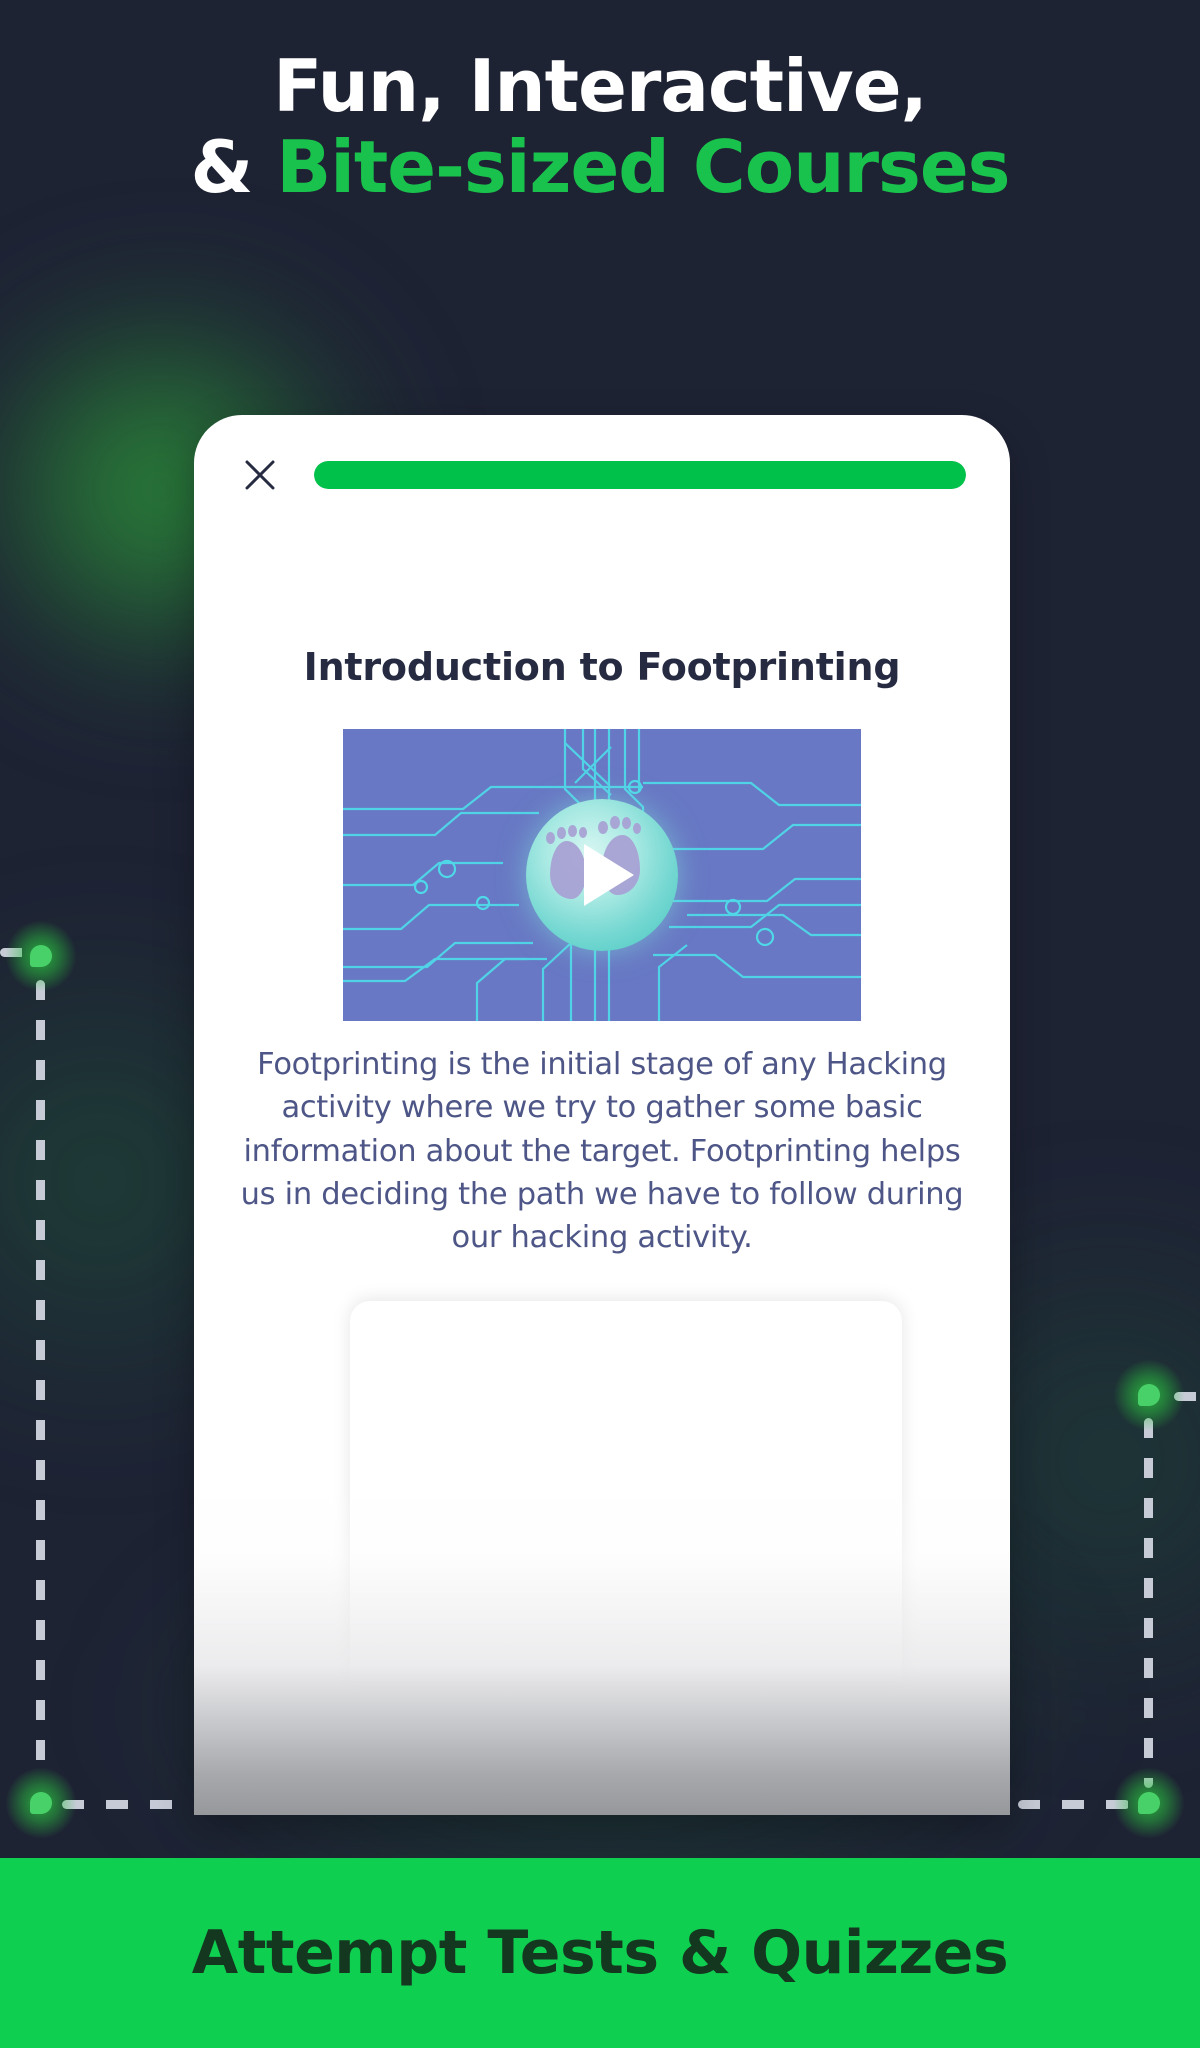 This screenshot has height=2048, width=1200. What do you see at coordinates (600, 86) in the screenshot?
I see `headline-line-1: Fun, Interactive,` at bounding box center [600, 86].